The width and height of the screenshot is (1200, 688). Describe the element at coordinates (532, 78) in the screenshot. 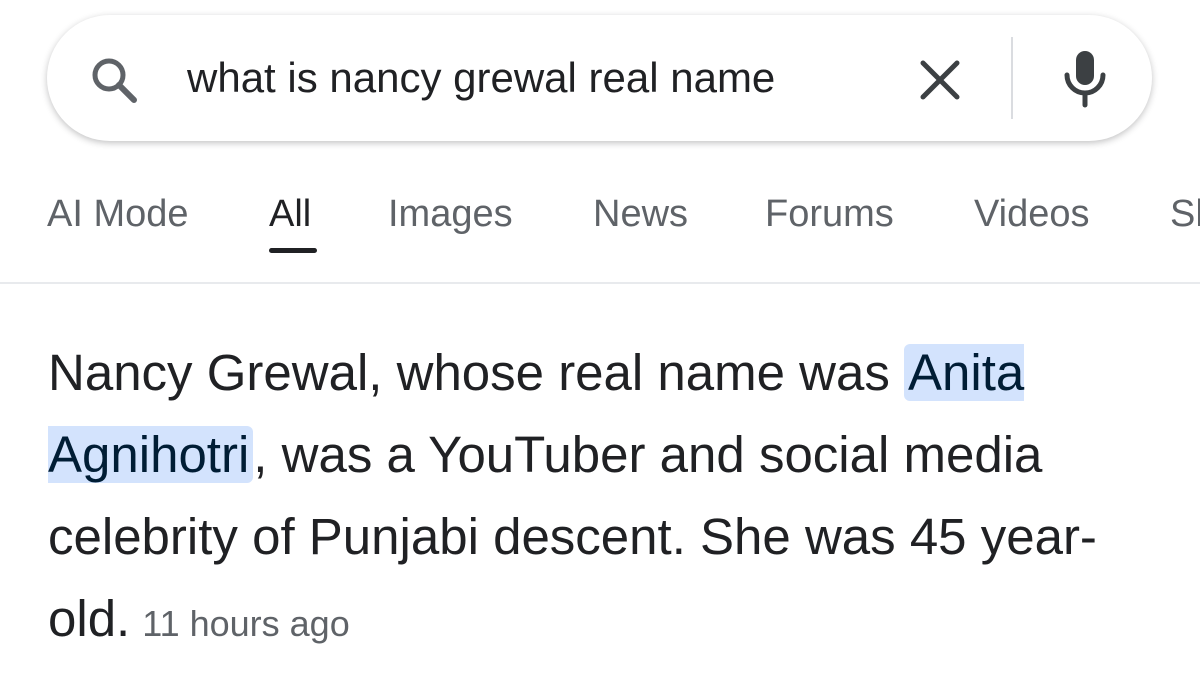

I see `search-input: what is nancy grewal real name` at that location.